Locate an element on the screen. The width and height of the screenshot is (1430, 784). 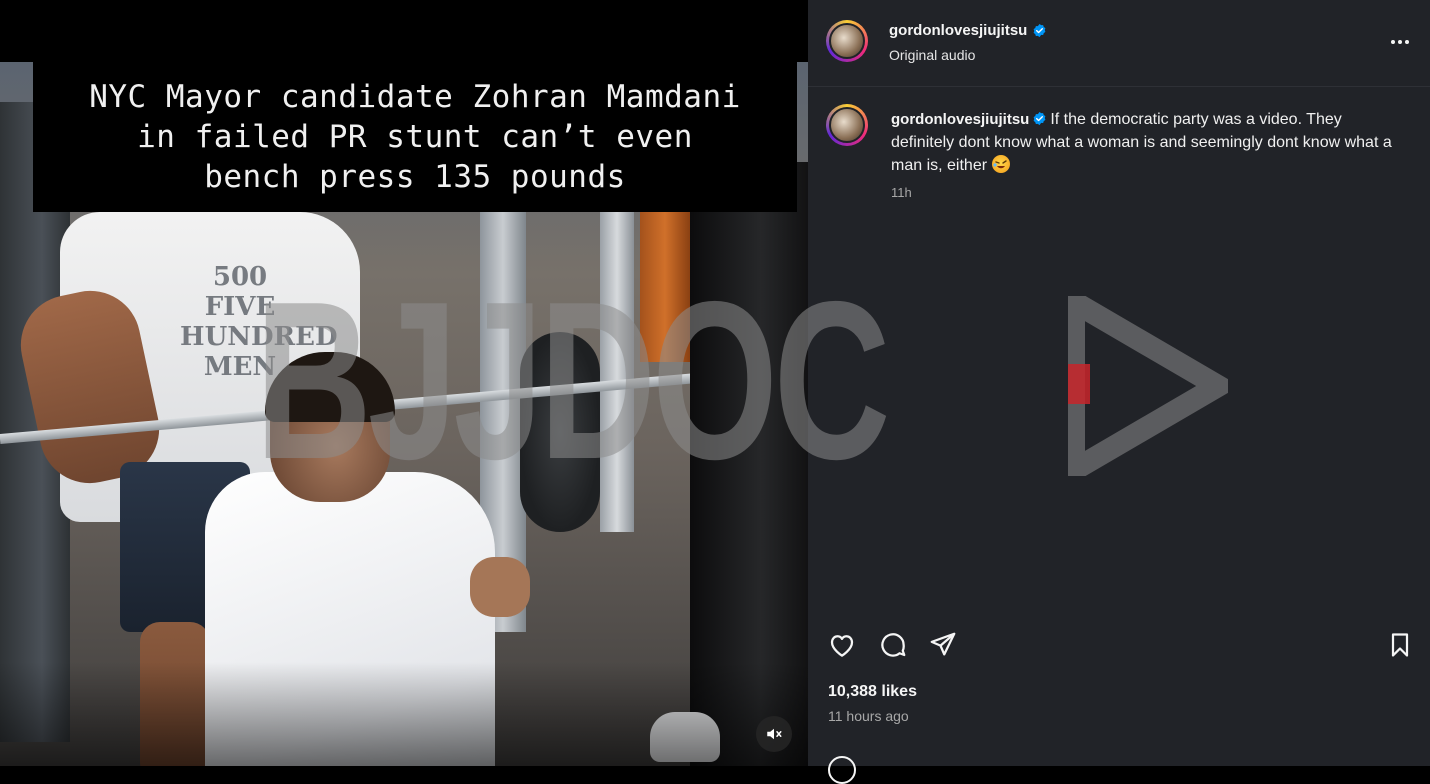
gym-equipment is located at coordinates (665, 287).